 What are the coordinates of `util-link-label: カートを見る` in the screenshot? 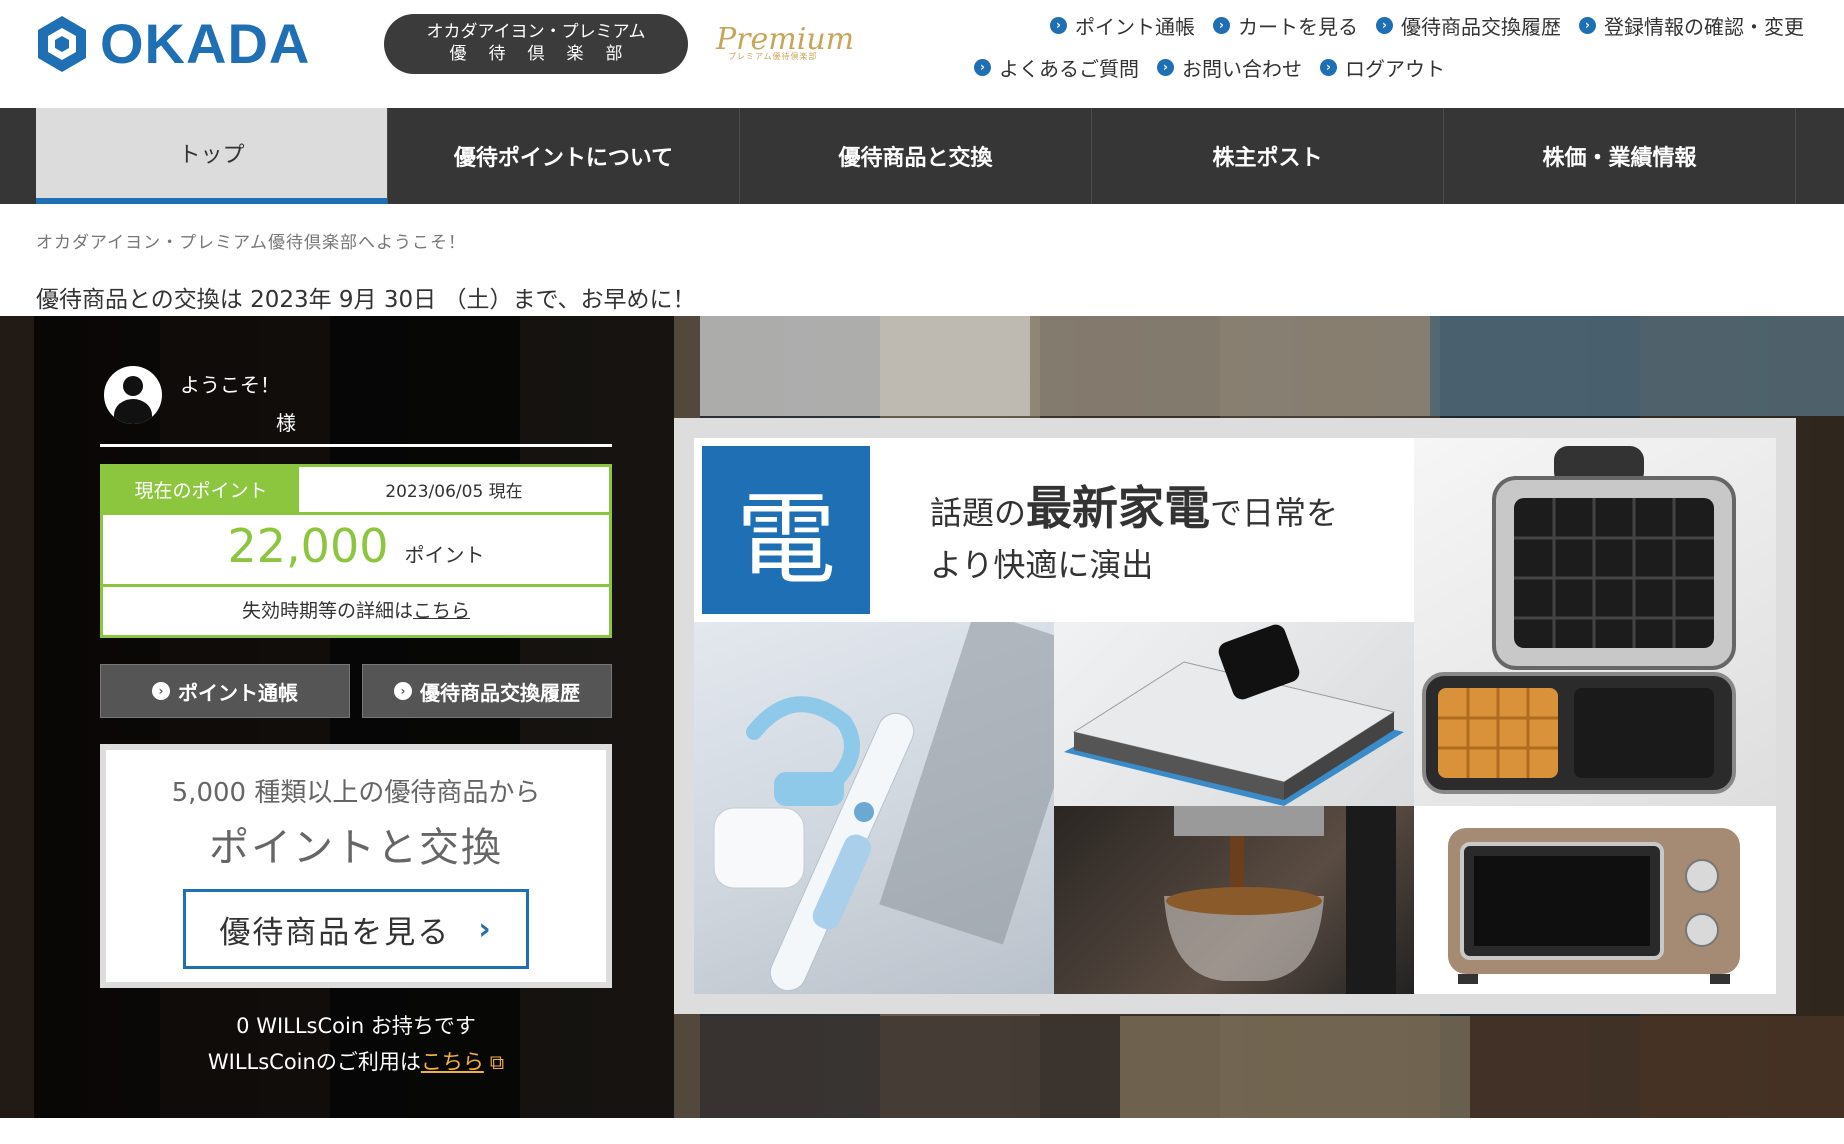 It's located at (1298, 26).